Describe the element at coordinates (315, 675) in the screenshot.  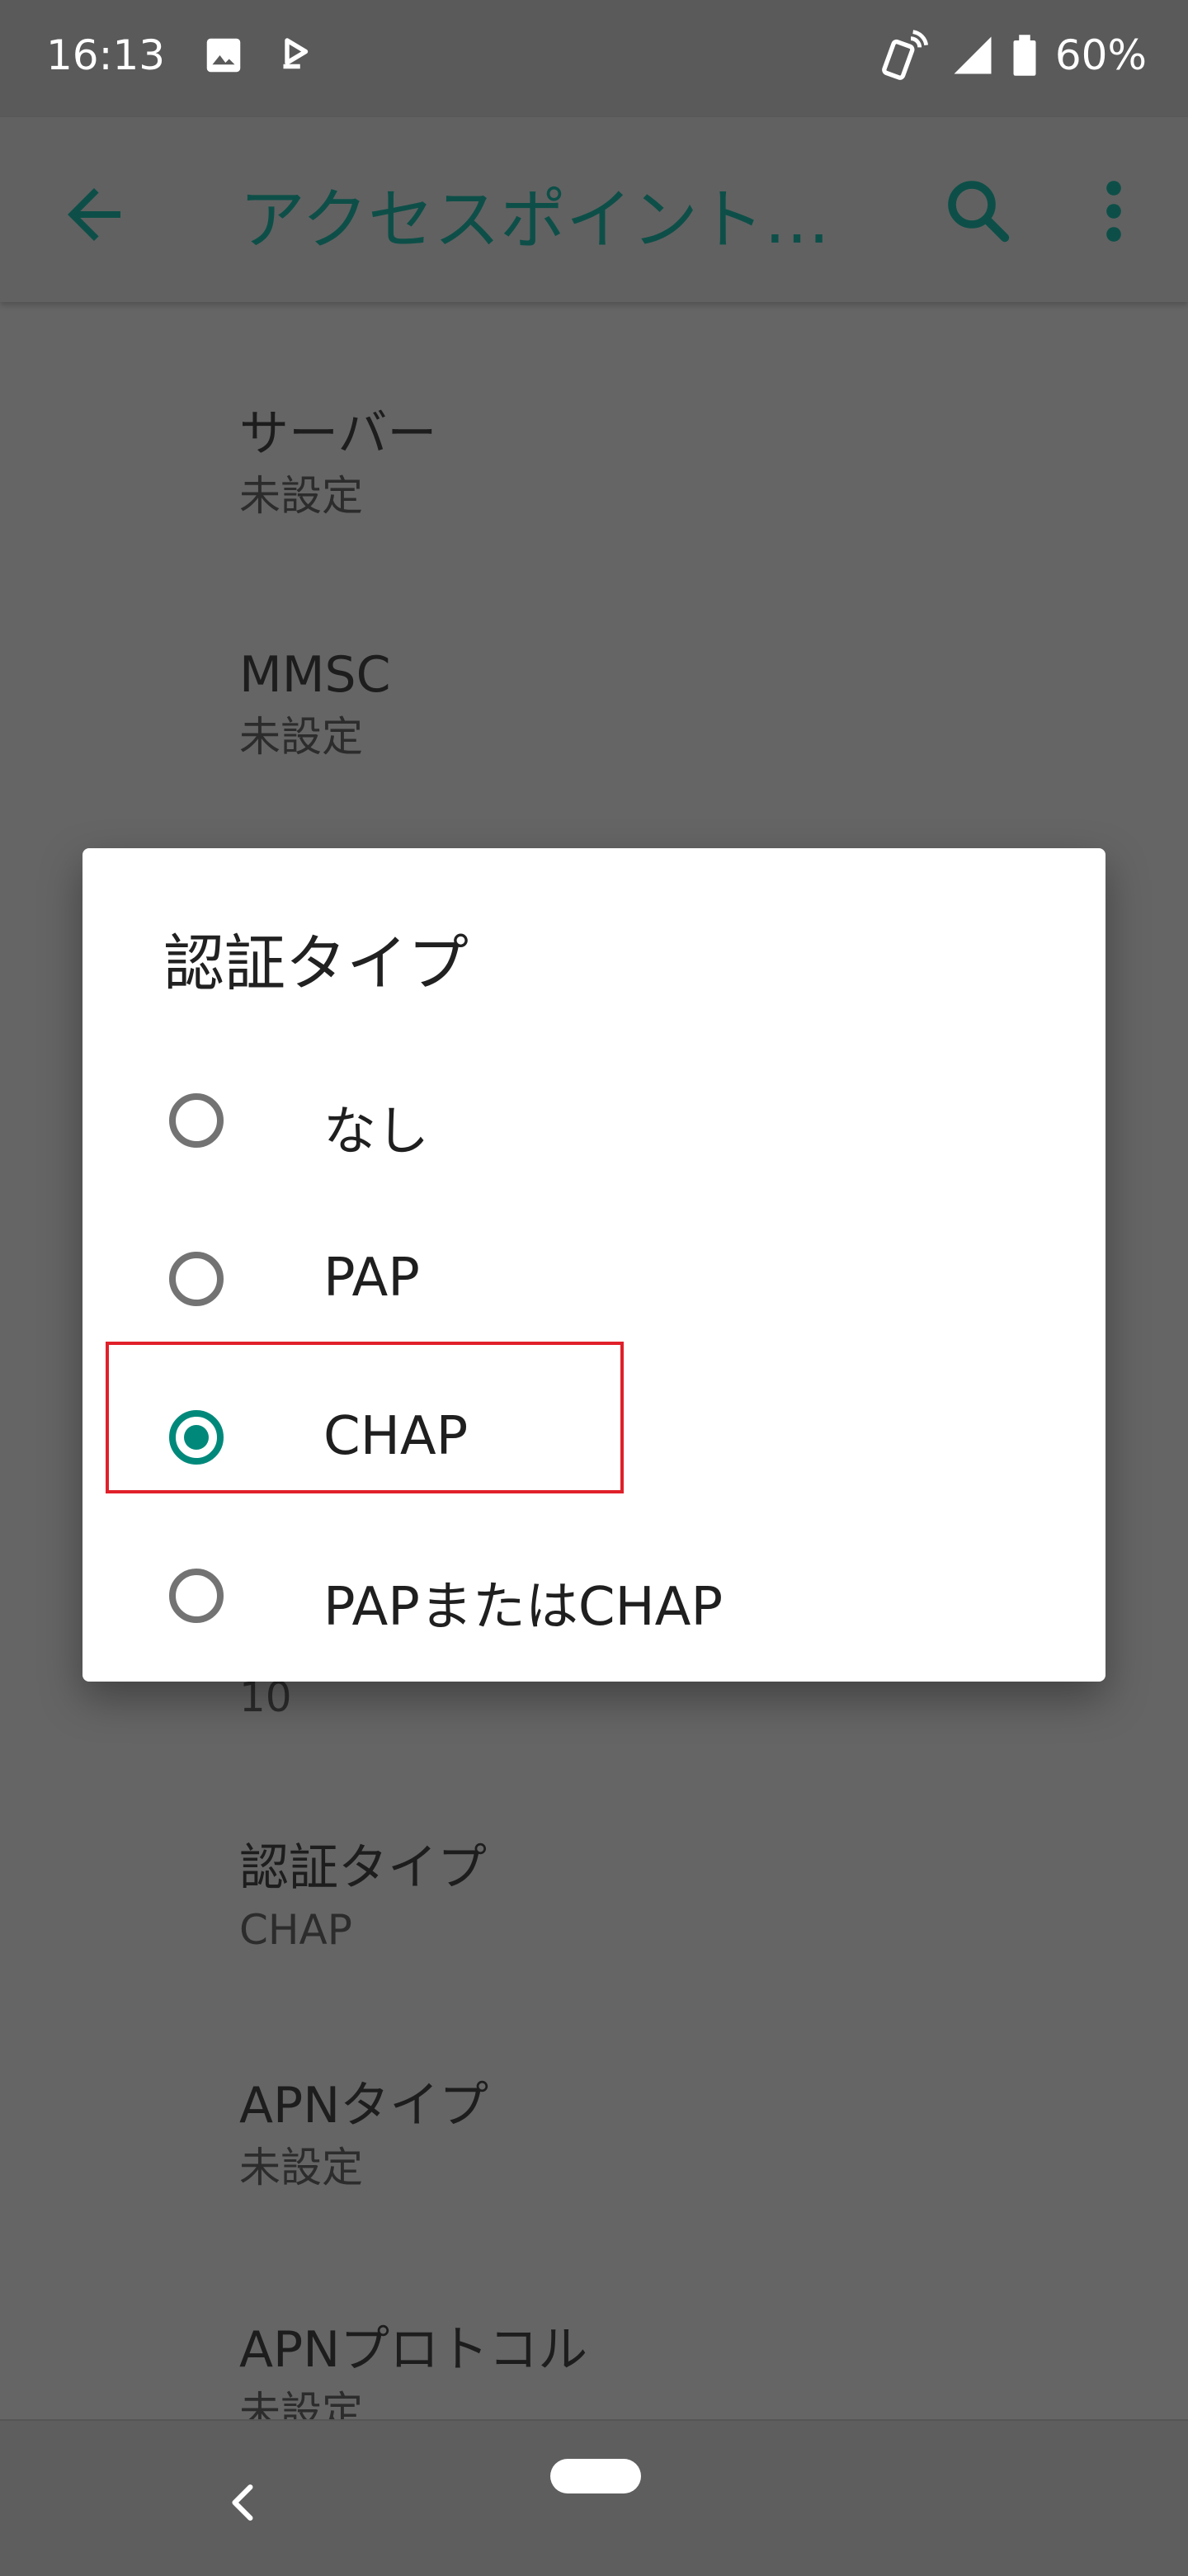
I see `pref-title: MMSC` at that location.